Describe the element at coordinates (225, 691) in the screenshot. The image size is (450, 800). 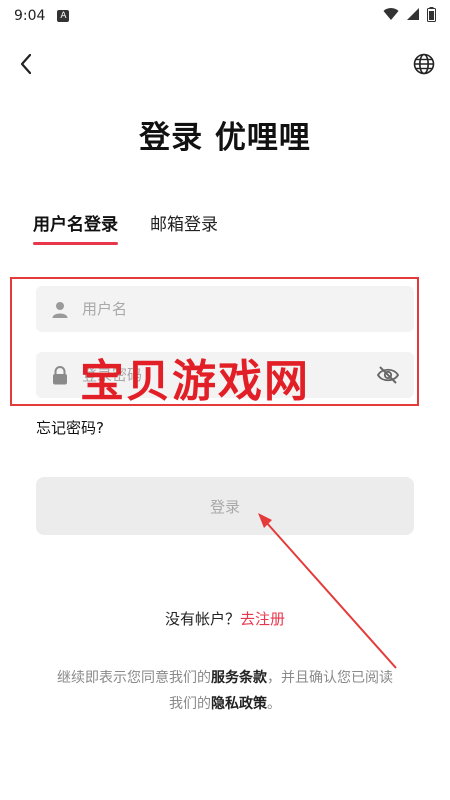
I see `terms-text: 继续即表示您同意我们的服务条款，并且确认您已阅读 我们的隐私政策。` at that location.